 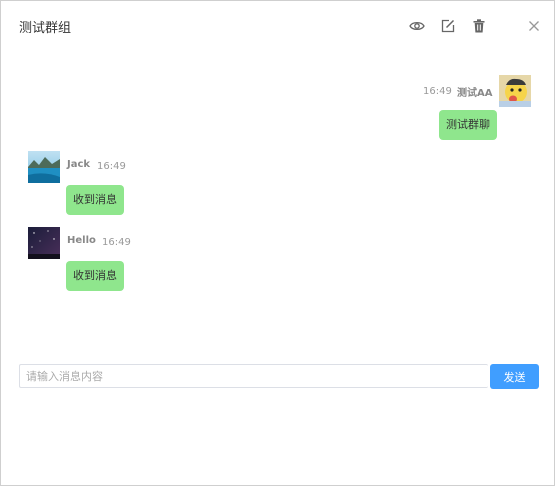 What do you see at coordinates (514, 376) in the screenshot?
I see `send-button: 发送` at bounding box center [514, 376].